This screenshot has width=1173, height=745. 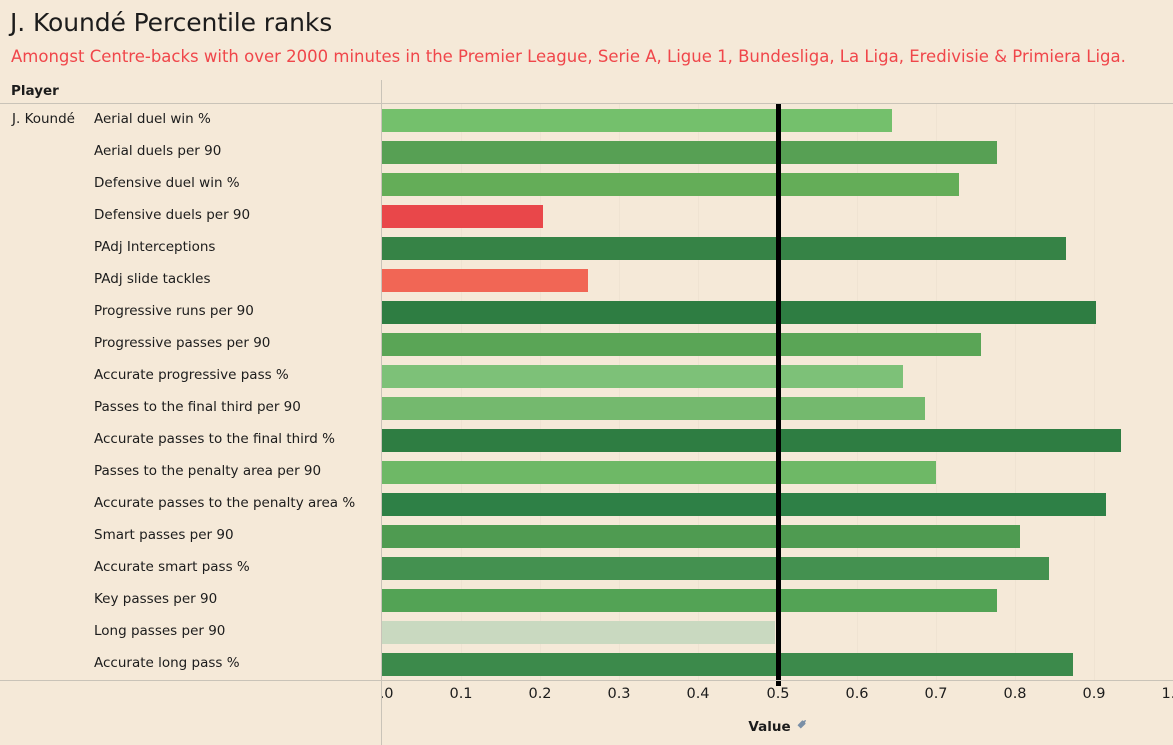 I want to click on header-divider, so click(x=381, y=92).